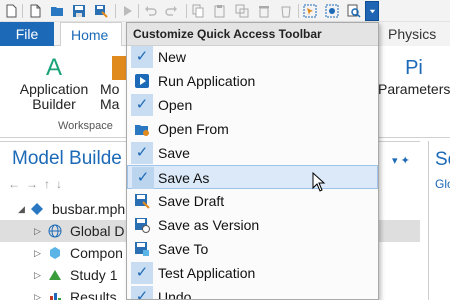 This screenshot has height=300, width=450. Describe the element at coordinates (93, 294) in the screenshot. I see `tree-item-label: Results` at that location.